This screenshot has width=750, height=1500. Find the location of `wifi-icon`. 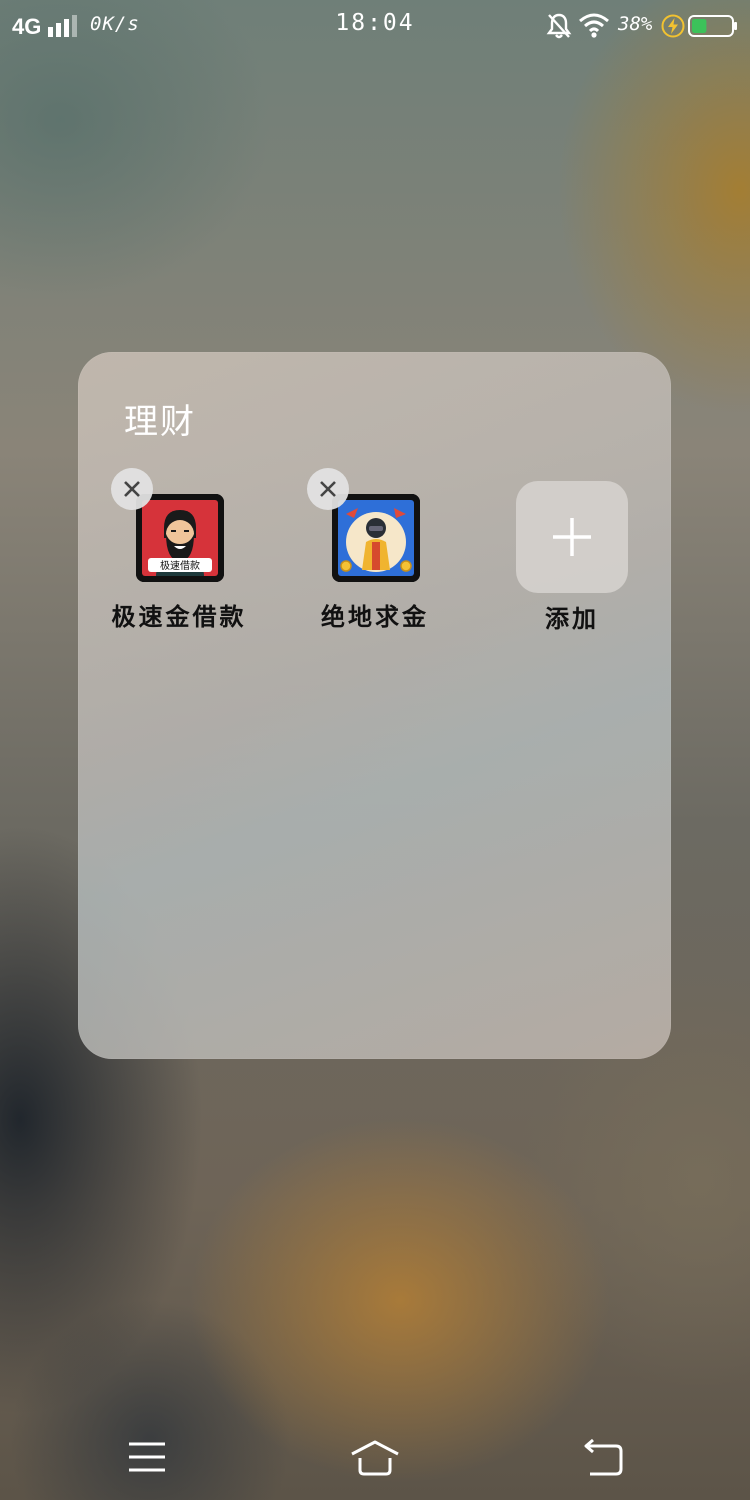

wifi-icon is located at coordinates (594, 25).